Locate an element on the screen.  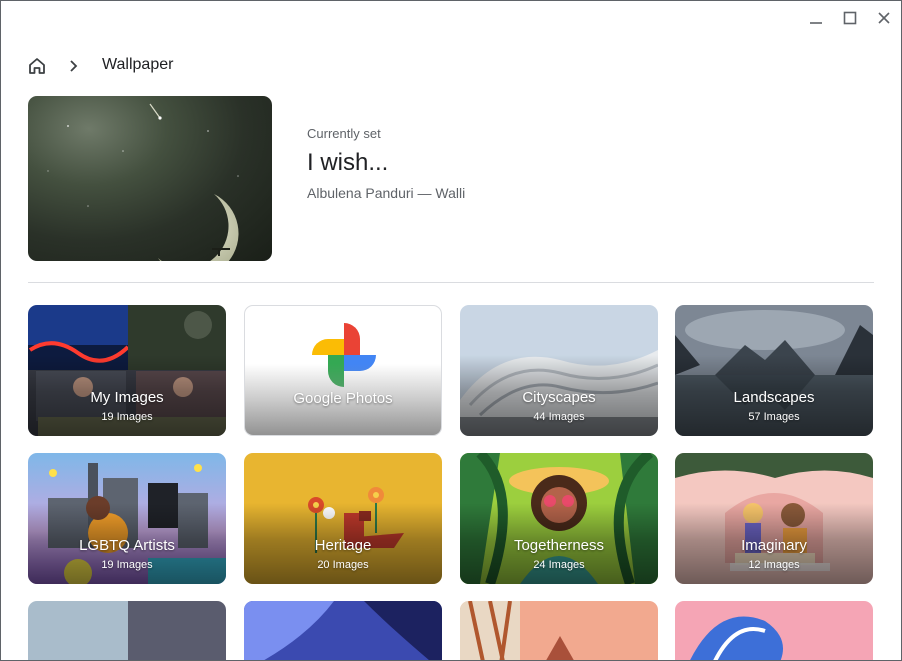
collection-count: 24 Images is located at coordinates (559, 565).